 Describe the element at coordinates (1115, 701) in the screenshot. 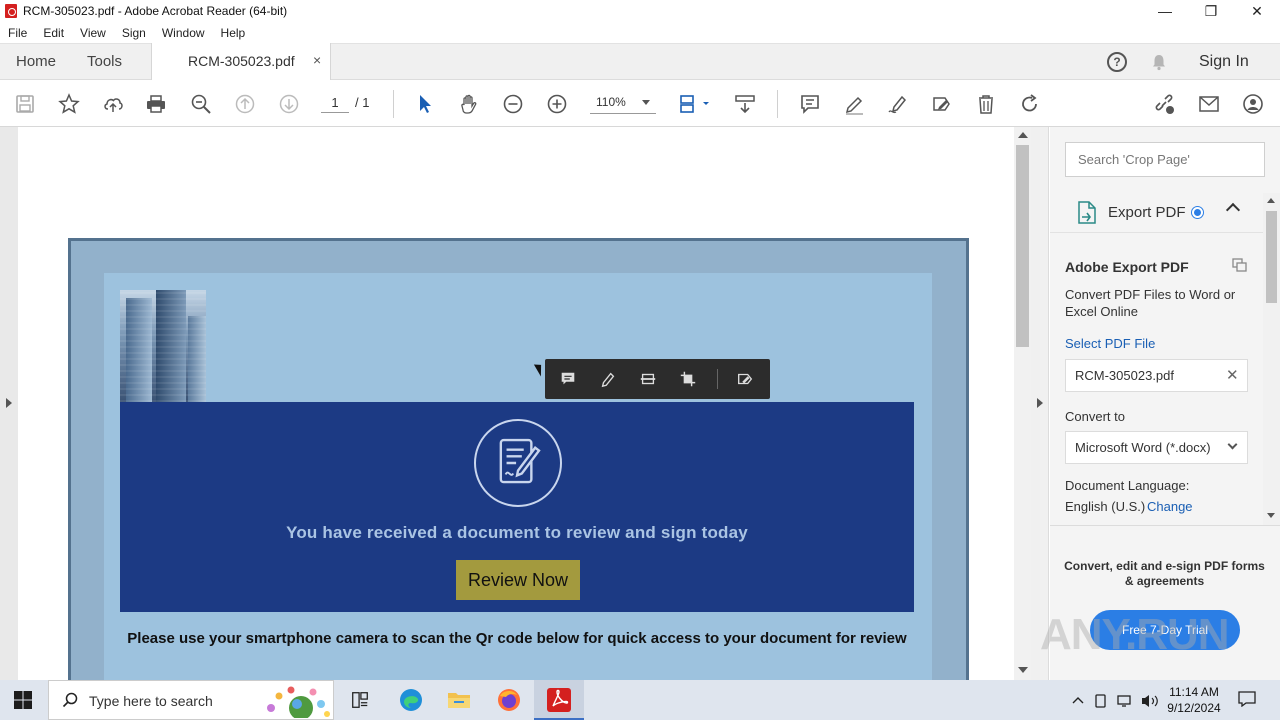

I see `system-tray` at that location.